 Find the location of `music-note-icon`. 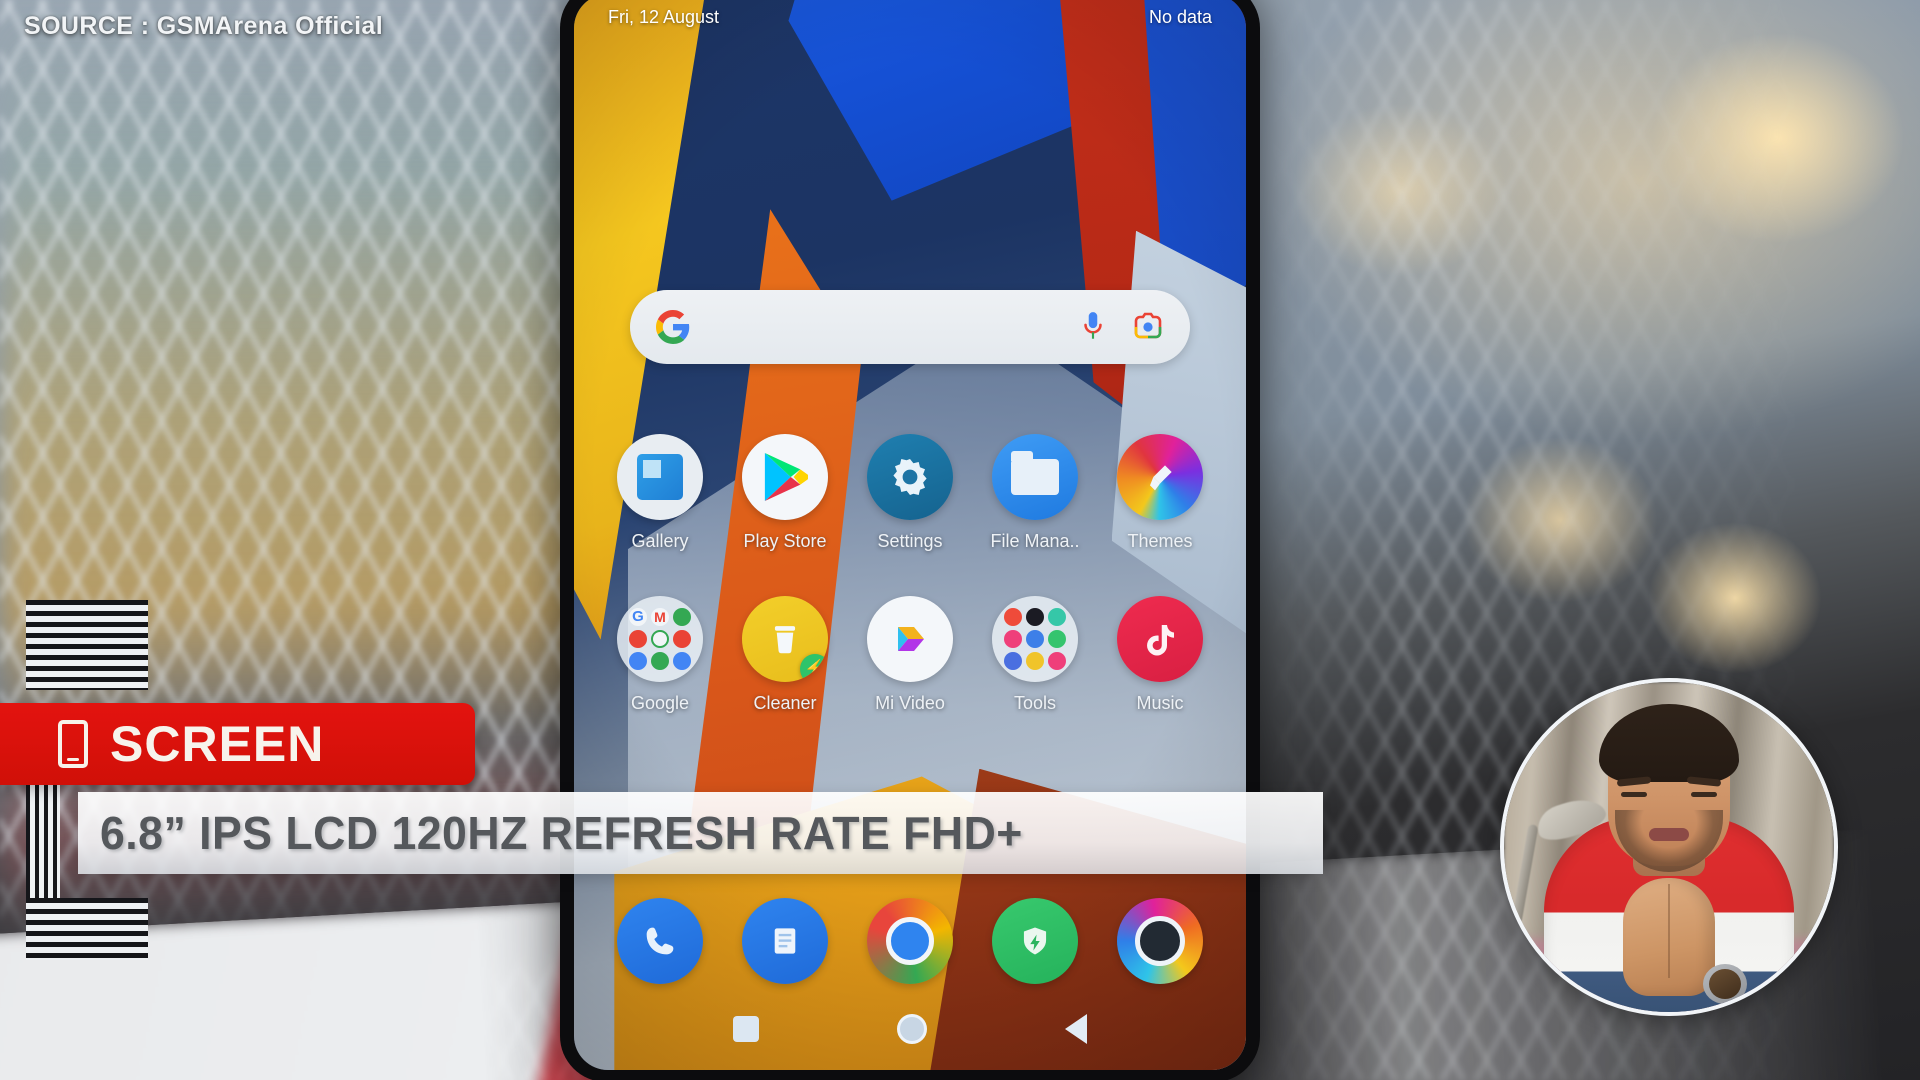

music-note-icon is located at coordinates (1160, 639).